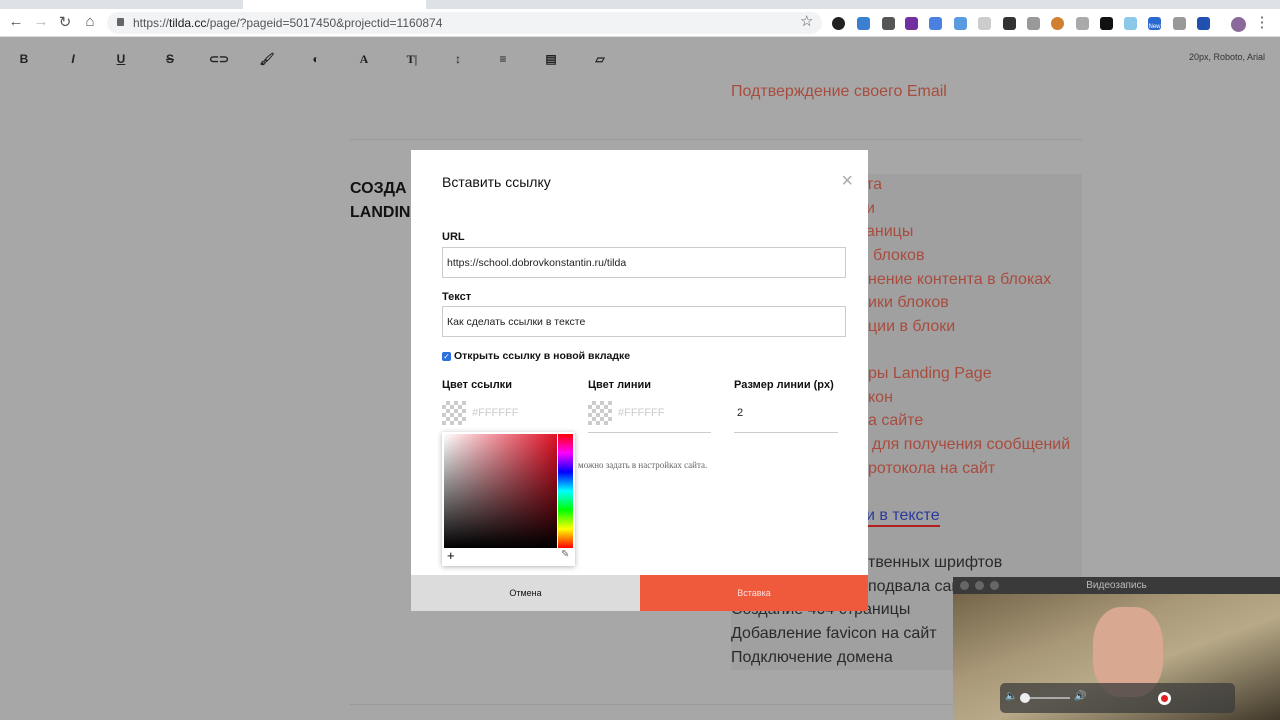 The image size is (1280, 720). I want to click on bookmark-star-icon: ☆, so click(806, 21).